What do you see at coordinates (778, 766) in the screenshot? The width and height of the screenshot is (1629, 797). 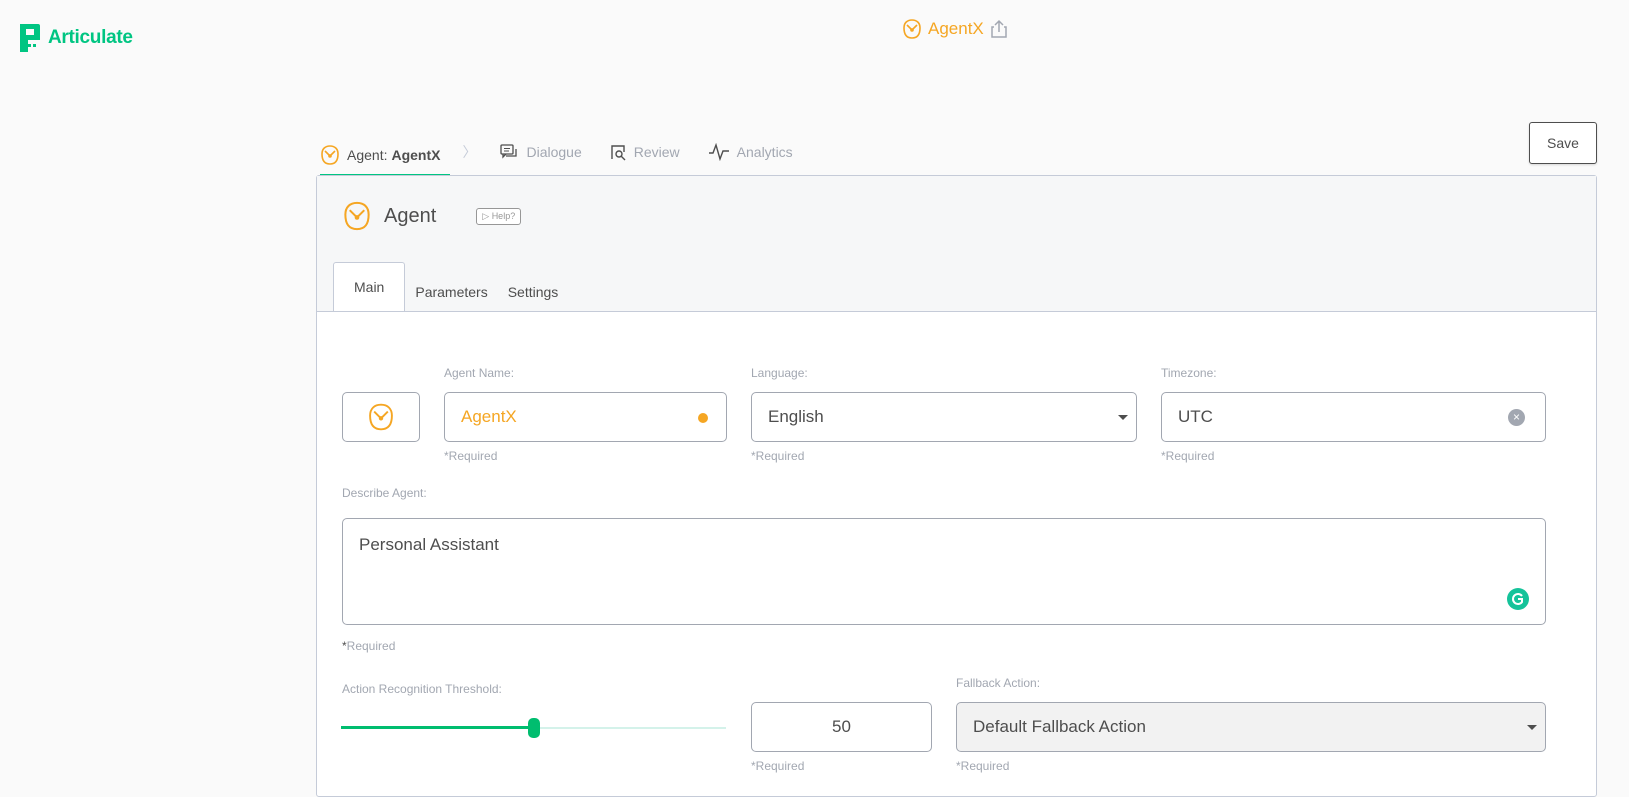 I see `threshold-required: *Required` at bounding box center [778, 766].